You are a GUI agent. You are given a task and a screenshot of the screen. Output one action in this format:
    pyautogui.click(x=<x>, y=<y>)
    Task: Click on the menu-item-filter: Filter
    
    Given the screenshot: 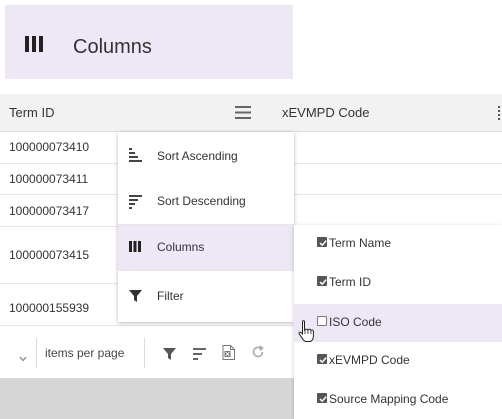 What is the action you would take?
    pyautogui.click(x=206, y=296)
    